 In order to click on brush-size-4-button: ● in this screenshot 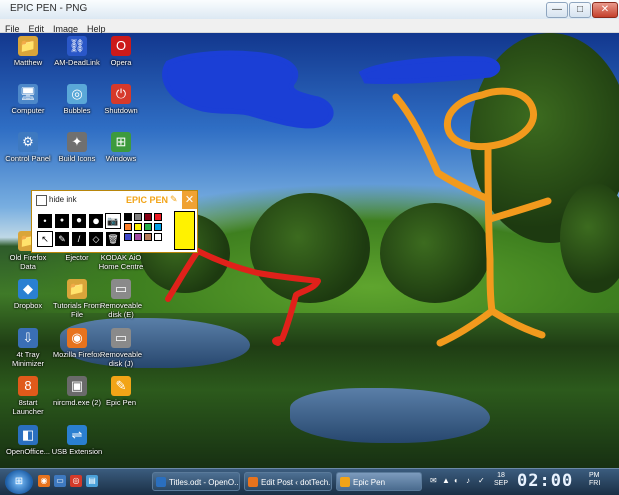, I will do `click(96, 221)`.